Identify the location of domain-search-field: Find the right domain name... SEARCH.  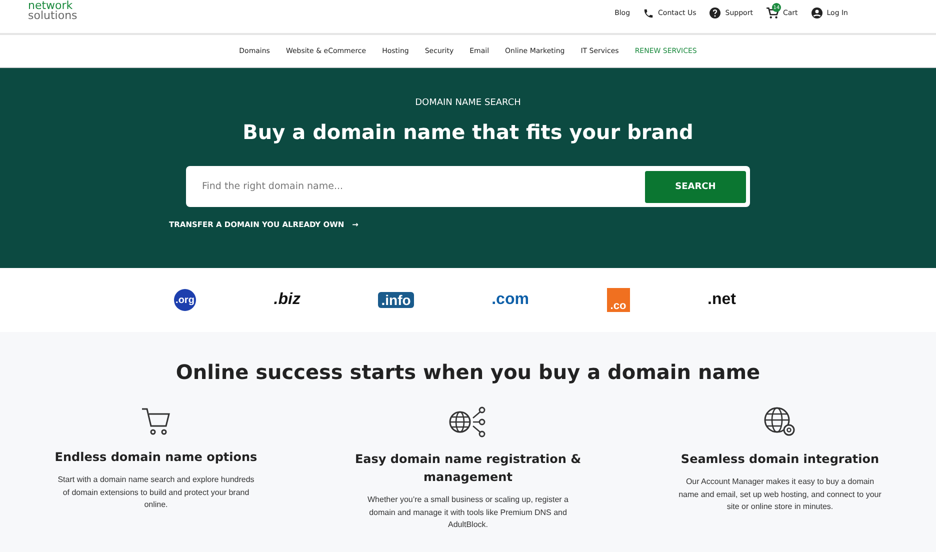
(468, 186).